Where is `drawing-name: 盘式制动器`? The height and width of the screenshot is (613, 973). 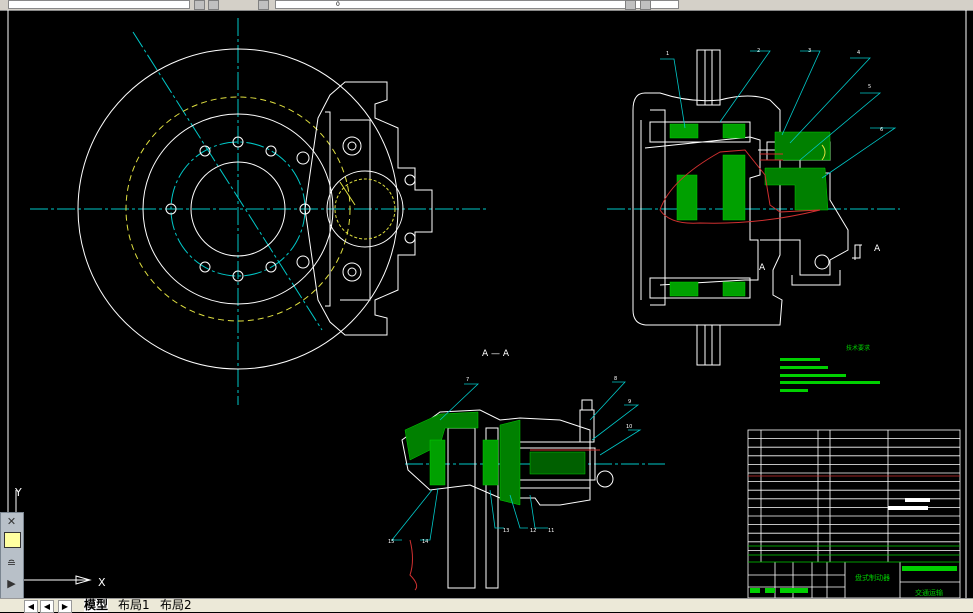
drawing-name: 盘式制动器 is located at coordinates (872, 577).